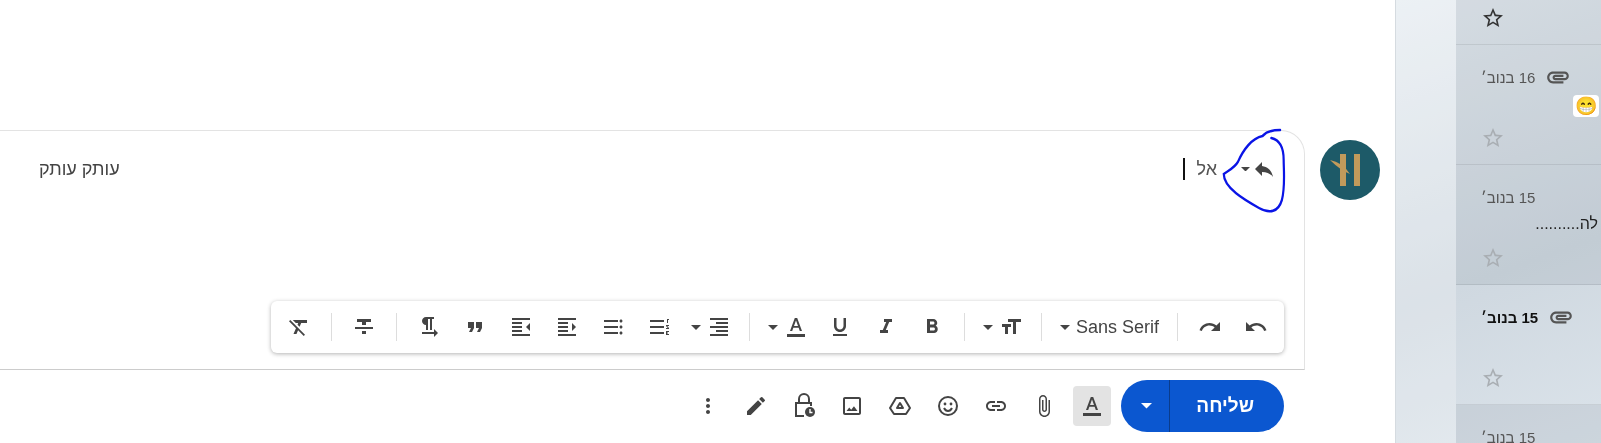  Describe the element at coordinates (1586, 106) in the screenshot. I see `mail-snippet: 😁` at that location.